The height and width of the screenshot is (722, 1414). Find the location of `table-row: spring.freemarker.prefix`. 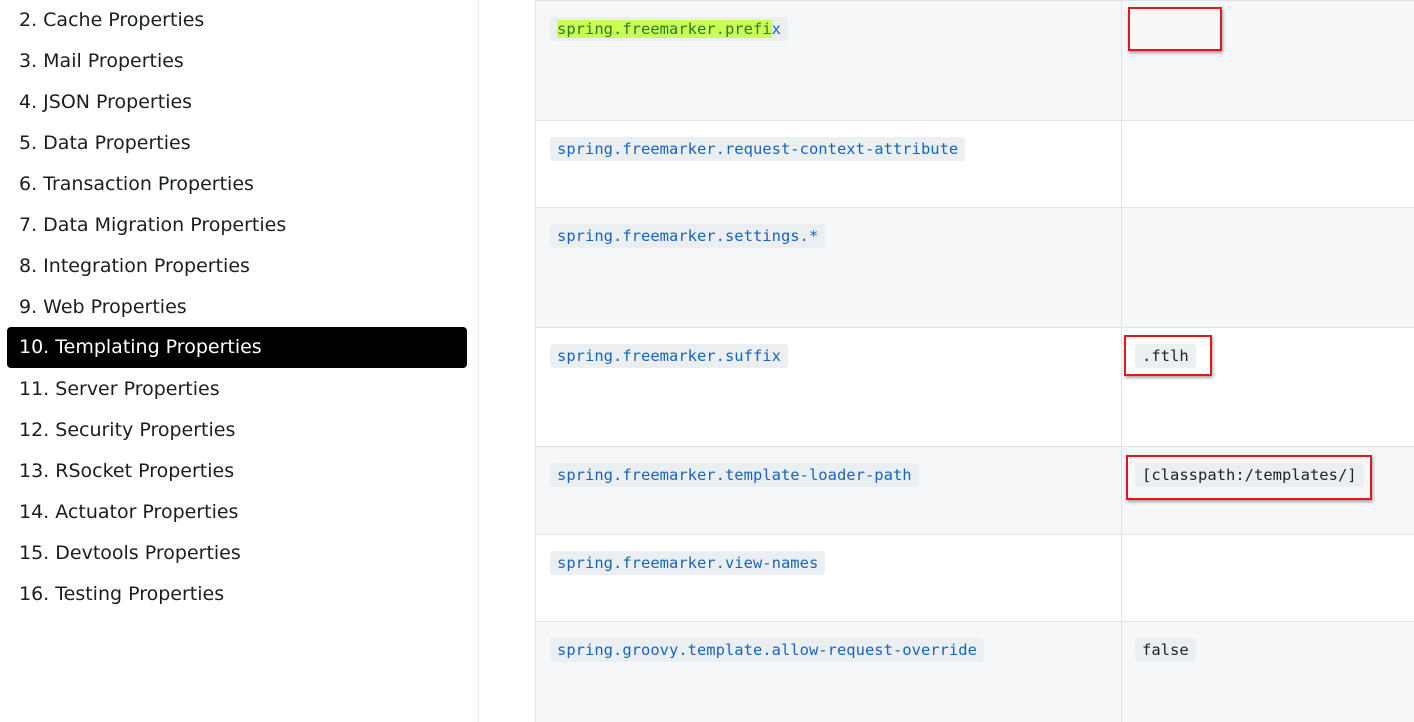

table-row: spring.freemarker.prefix is located at coordinates (975, 60).